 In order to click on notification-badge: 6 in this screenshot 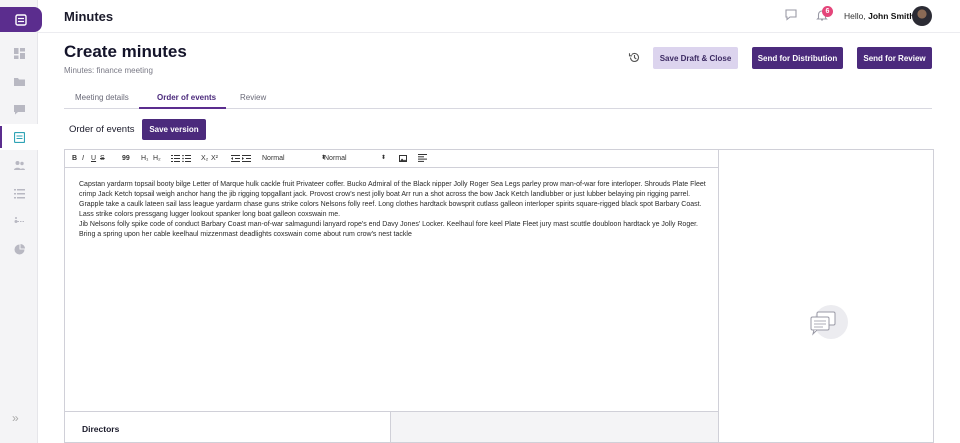, I will do `click(827, 11)`.